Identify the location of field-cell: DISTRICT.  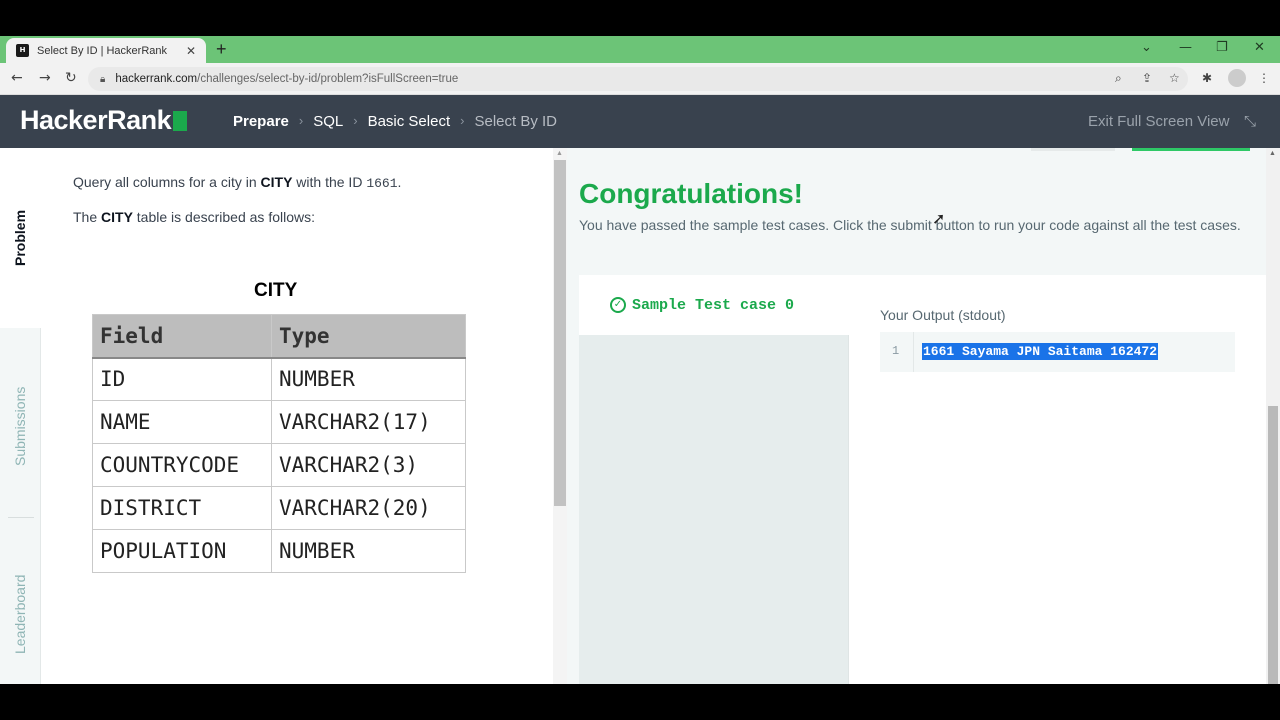
(182, 508).